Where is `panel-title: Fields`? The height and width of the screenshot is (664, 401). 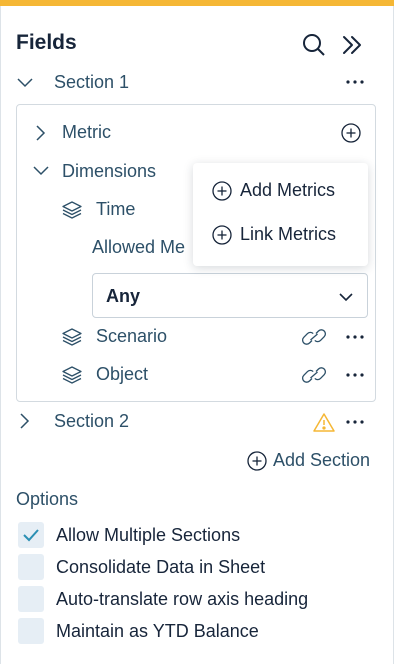
panel-title: Fields is located at coordinates (46, 42).